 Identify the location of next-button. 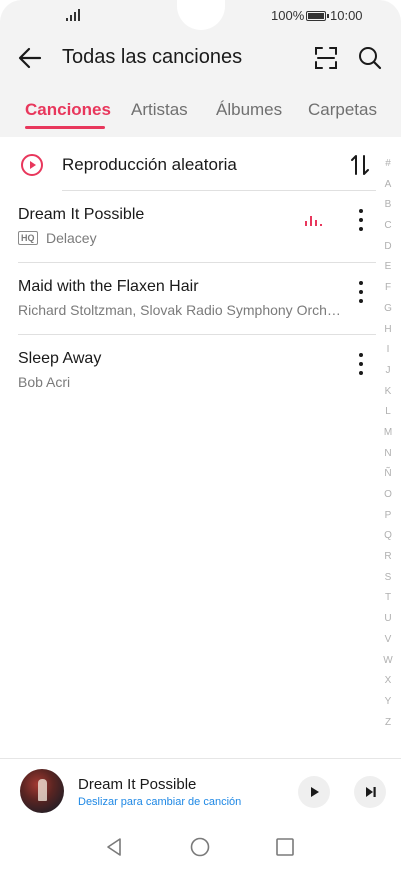
(370, 792).